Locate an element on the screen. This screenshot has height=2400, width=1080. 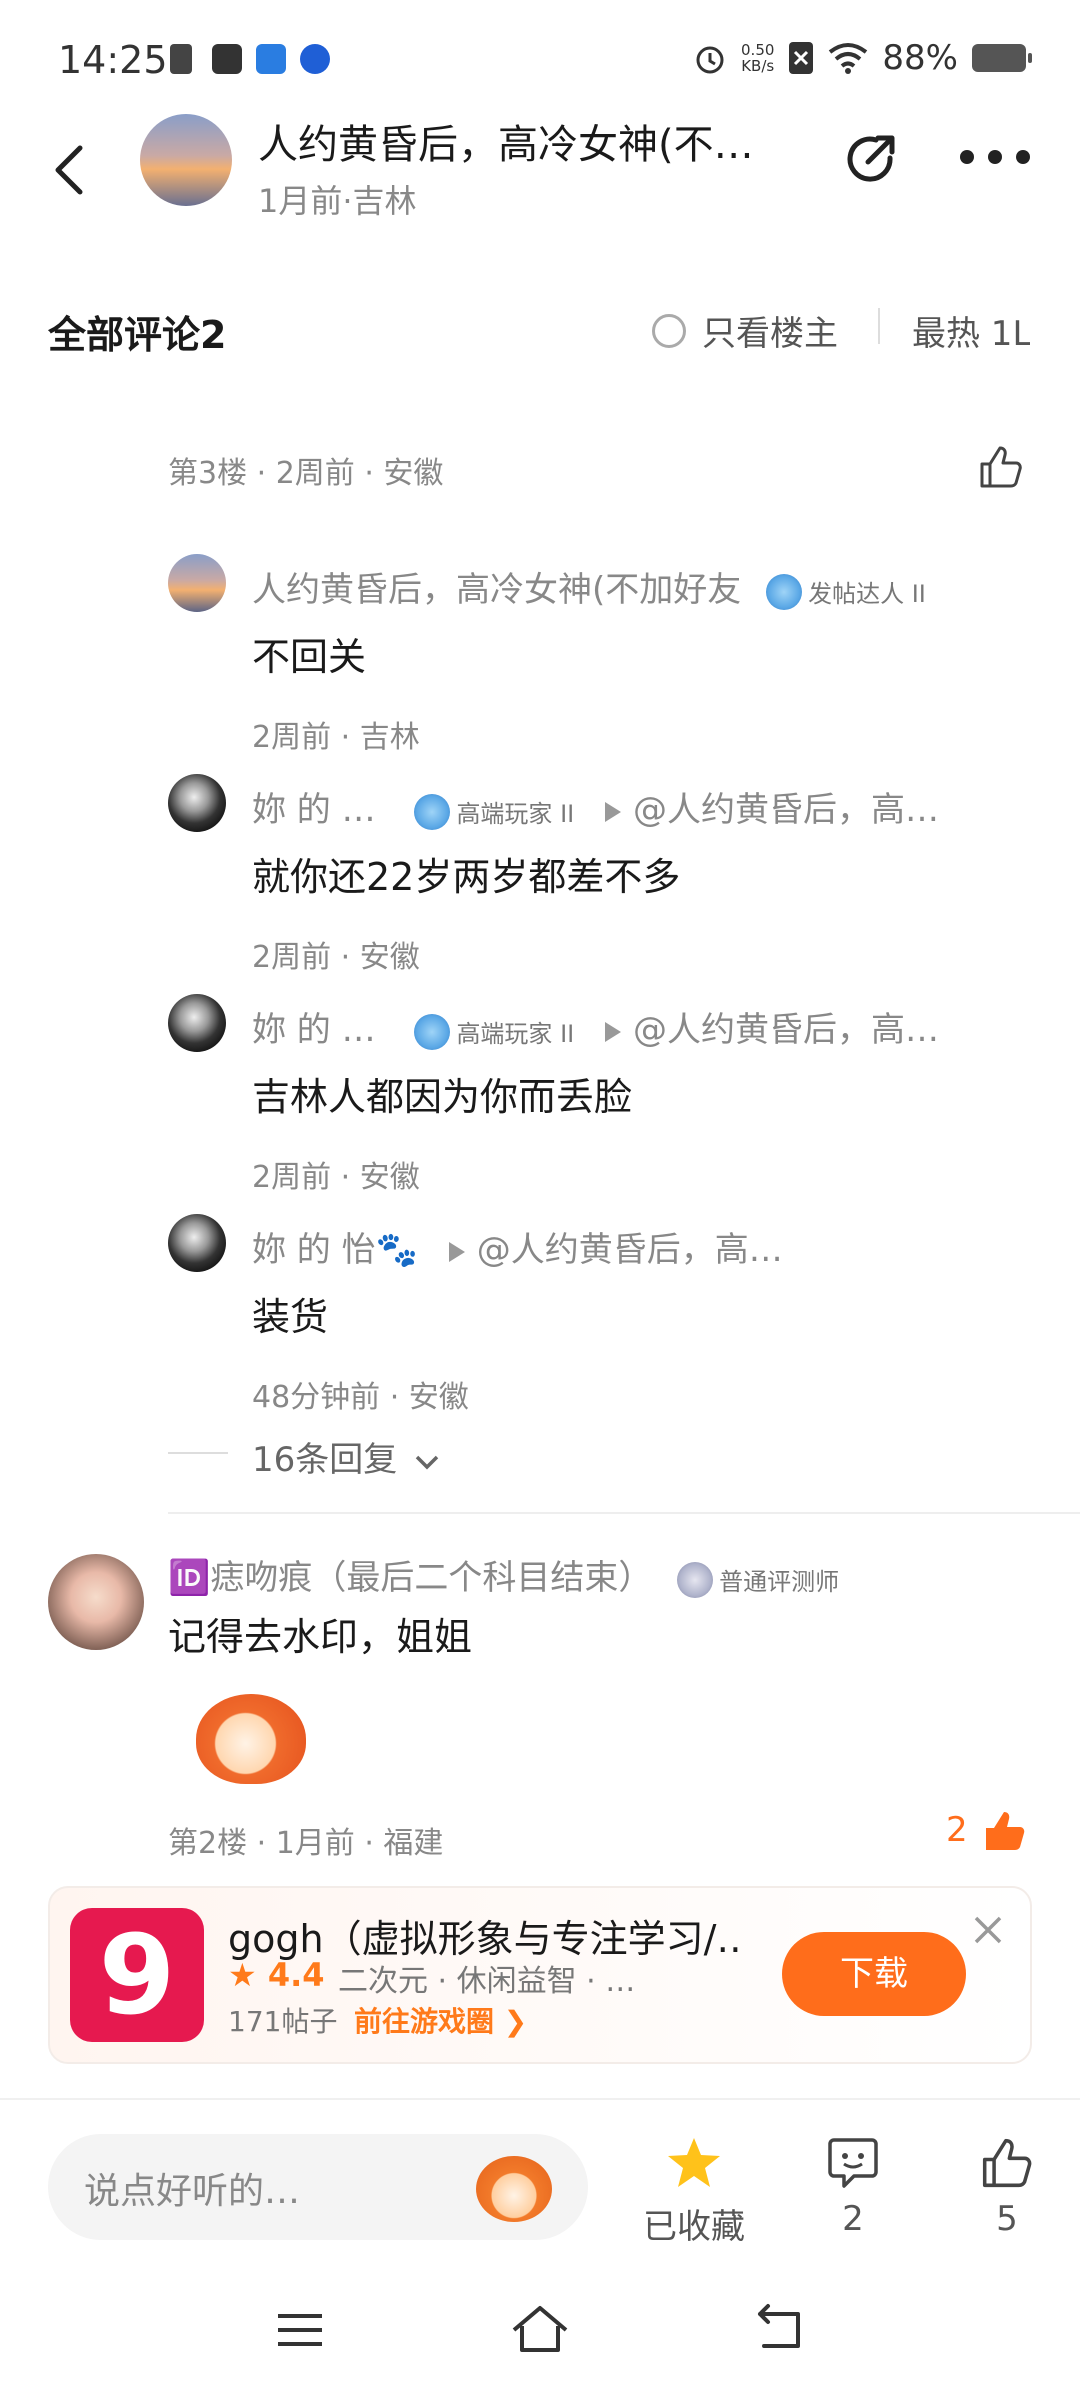
chevron-down-icon is located at coordinates (427, 1462).